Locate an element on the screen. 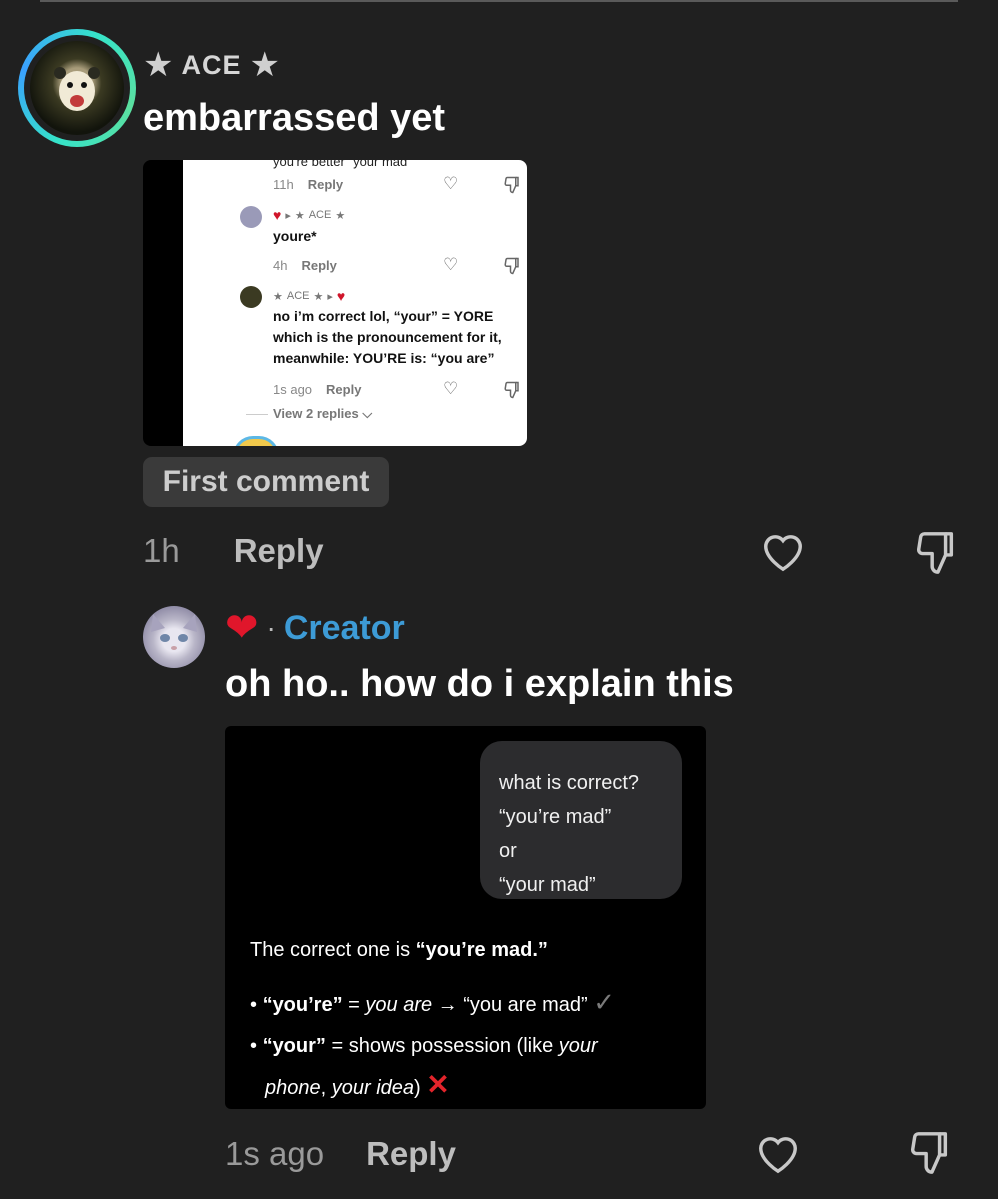 This screenshot has width=998, height=1199. possum-avatar-image is located at coordinates (77, 88).